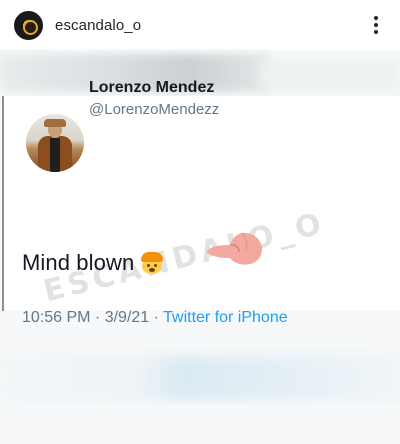  Describe the element at coordinates (152, 263) in the screenshot. I see `exploding-head-icon` at that location.